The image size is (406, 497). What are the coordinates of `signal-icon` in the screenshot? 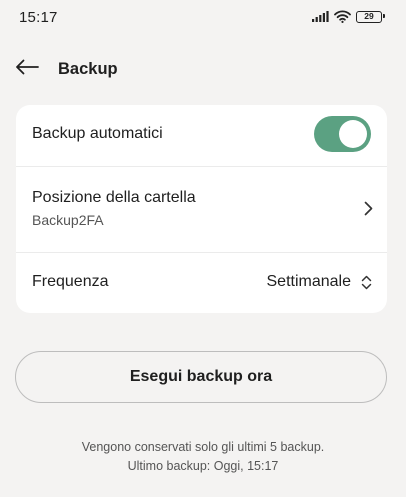 It's located at (320, 16).